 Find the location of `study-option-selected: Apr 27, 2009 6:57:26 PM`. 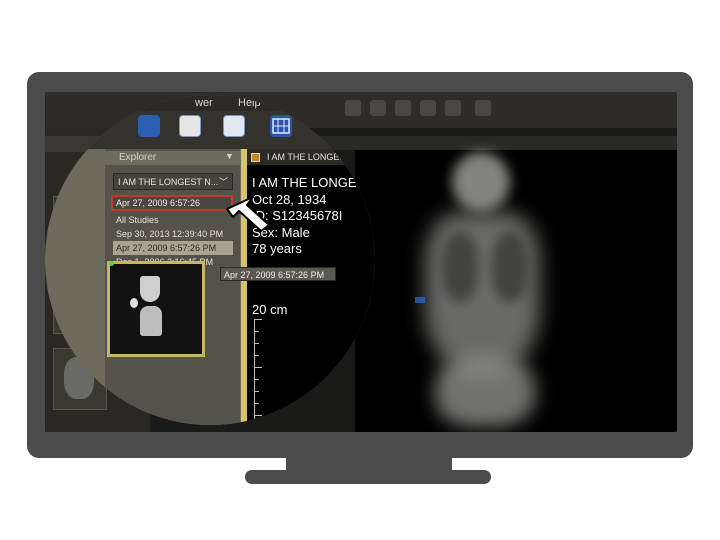

study-option-selected: Apr 27, 2009 6:57:26 PM is located at coordinates (173, 248).